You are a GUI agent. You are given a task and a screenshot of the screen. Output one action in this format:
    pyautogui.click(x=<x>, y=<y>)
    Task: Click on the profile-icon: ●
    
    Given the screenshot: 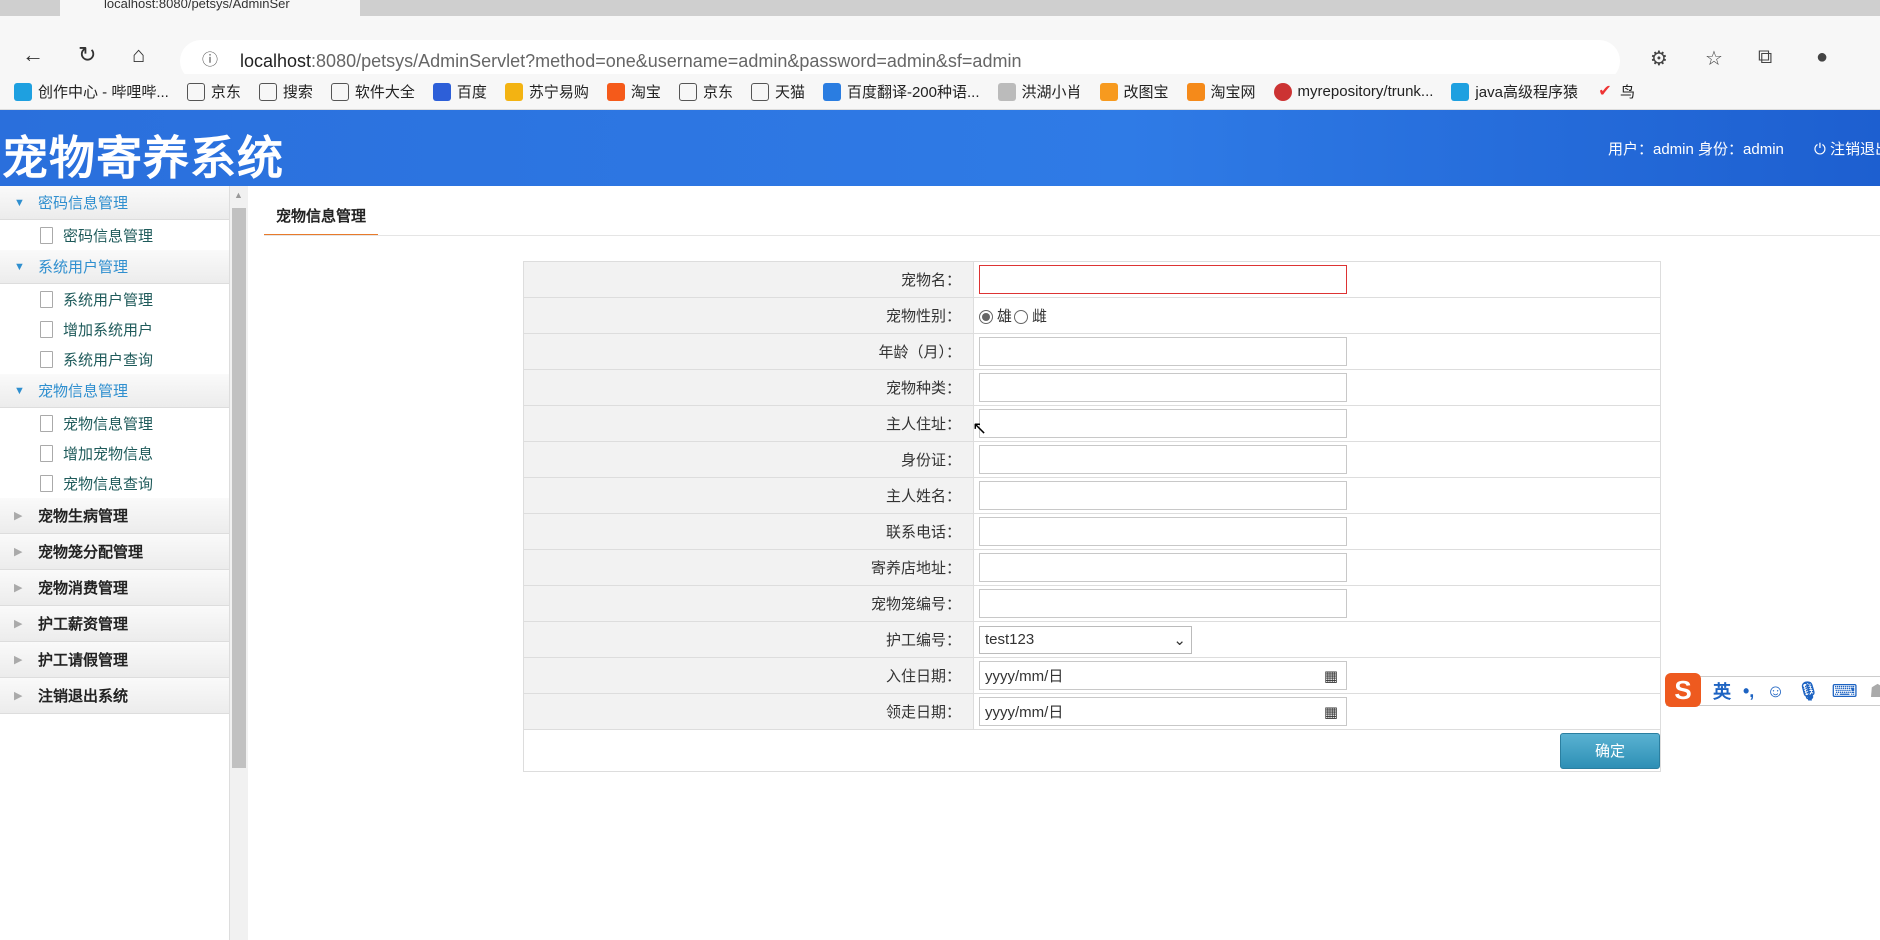 What is the action you would take?
    pyautogui.click(x=1822, y=57)
    